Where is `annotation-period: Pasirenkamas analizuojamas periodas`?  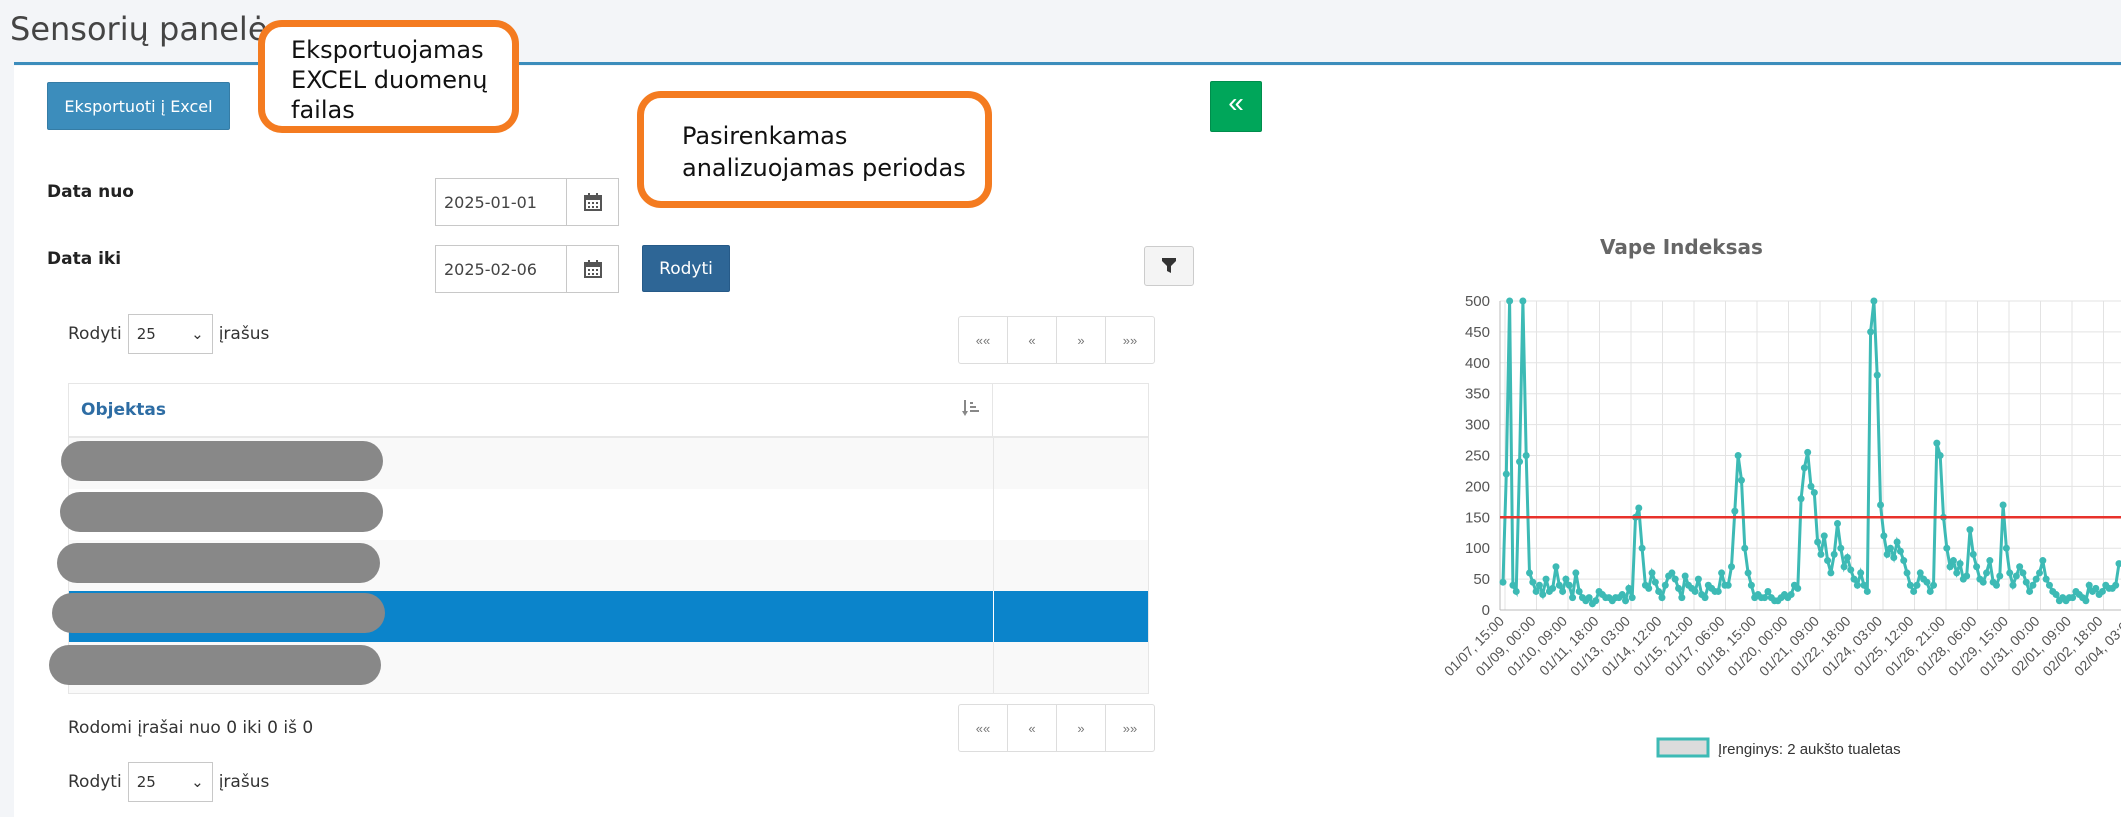 annotation-period: Pasirenkamas analizuojamas periodas is located at coordinates (814, 149).